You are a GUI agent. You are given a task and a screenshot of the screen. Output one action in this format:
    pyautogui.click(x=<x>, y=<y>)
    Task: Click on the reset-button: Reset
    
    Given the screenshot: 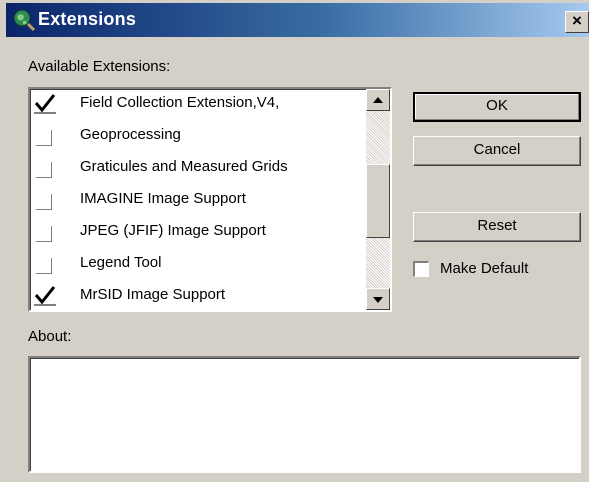 What is the action you would take?
    pyautogui.click(x=497, y=227)
    